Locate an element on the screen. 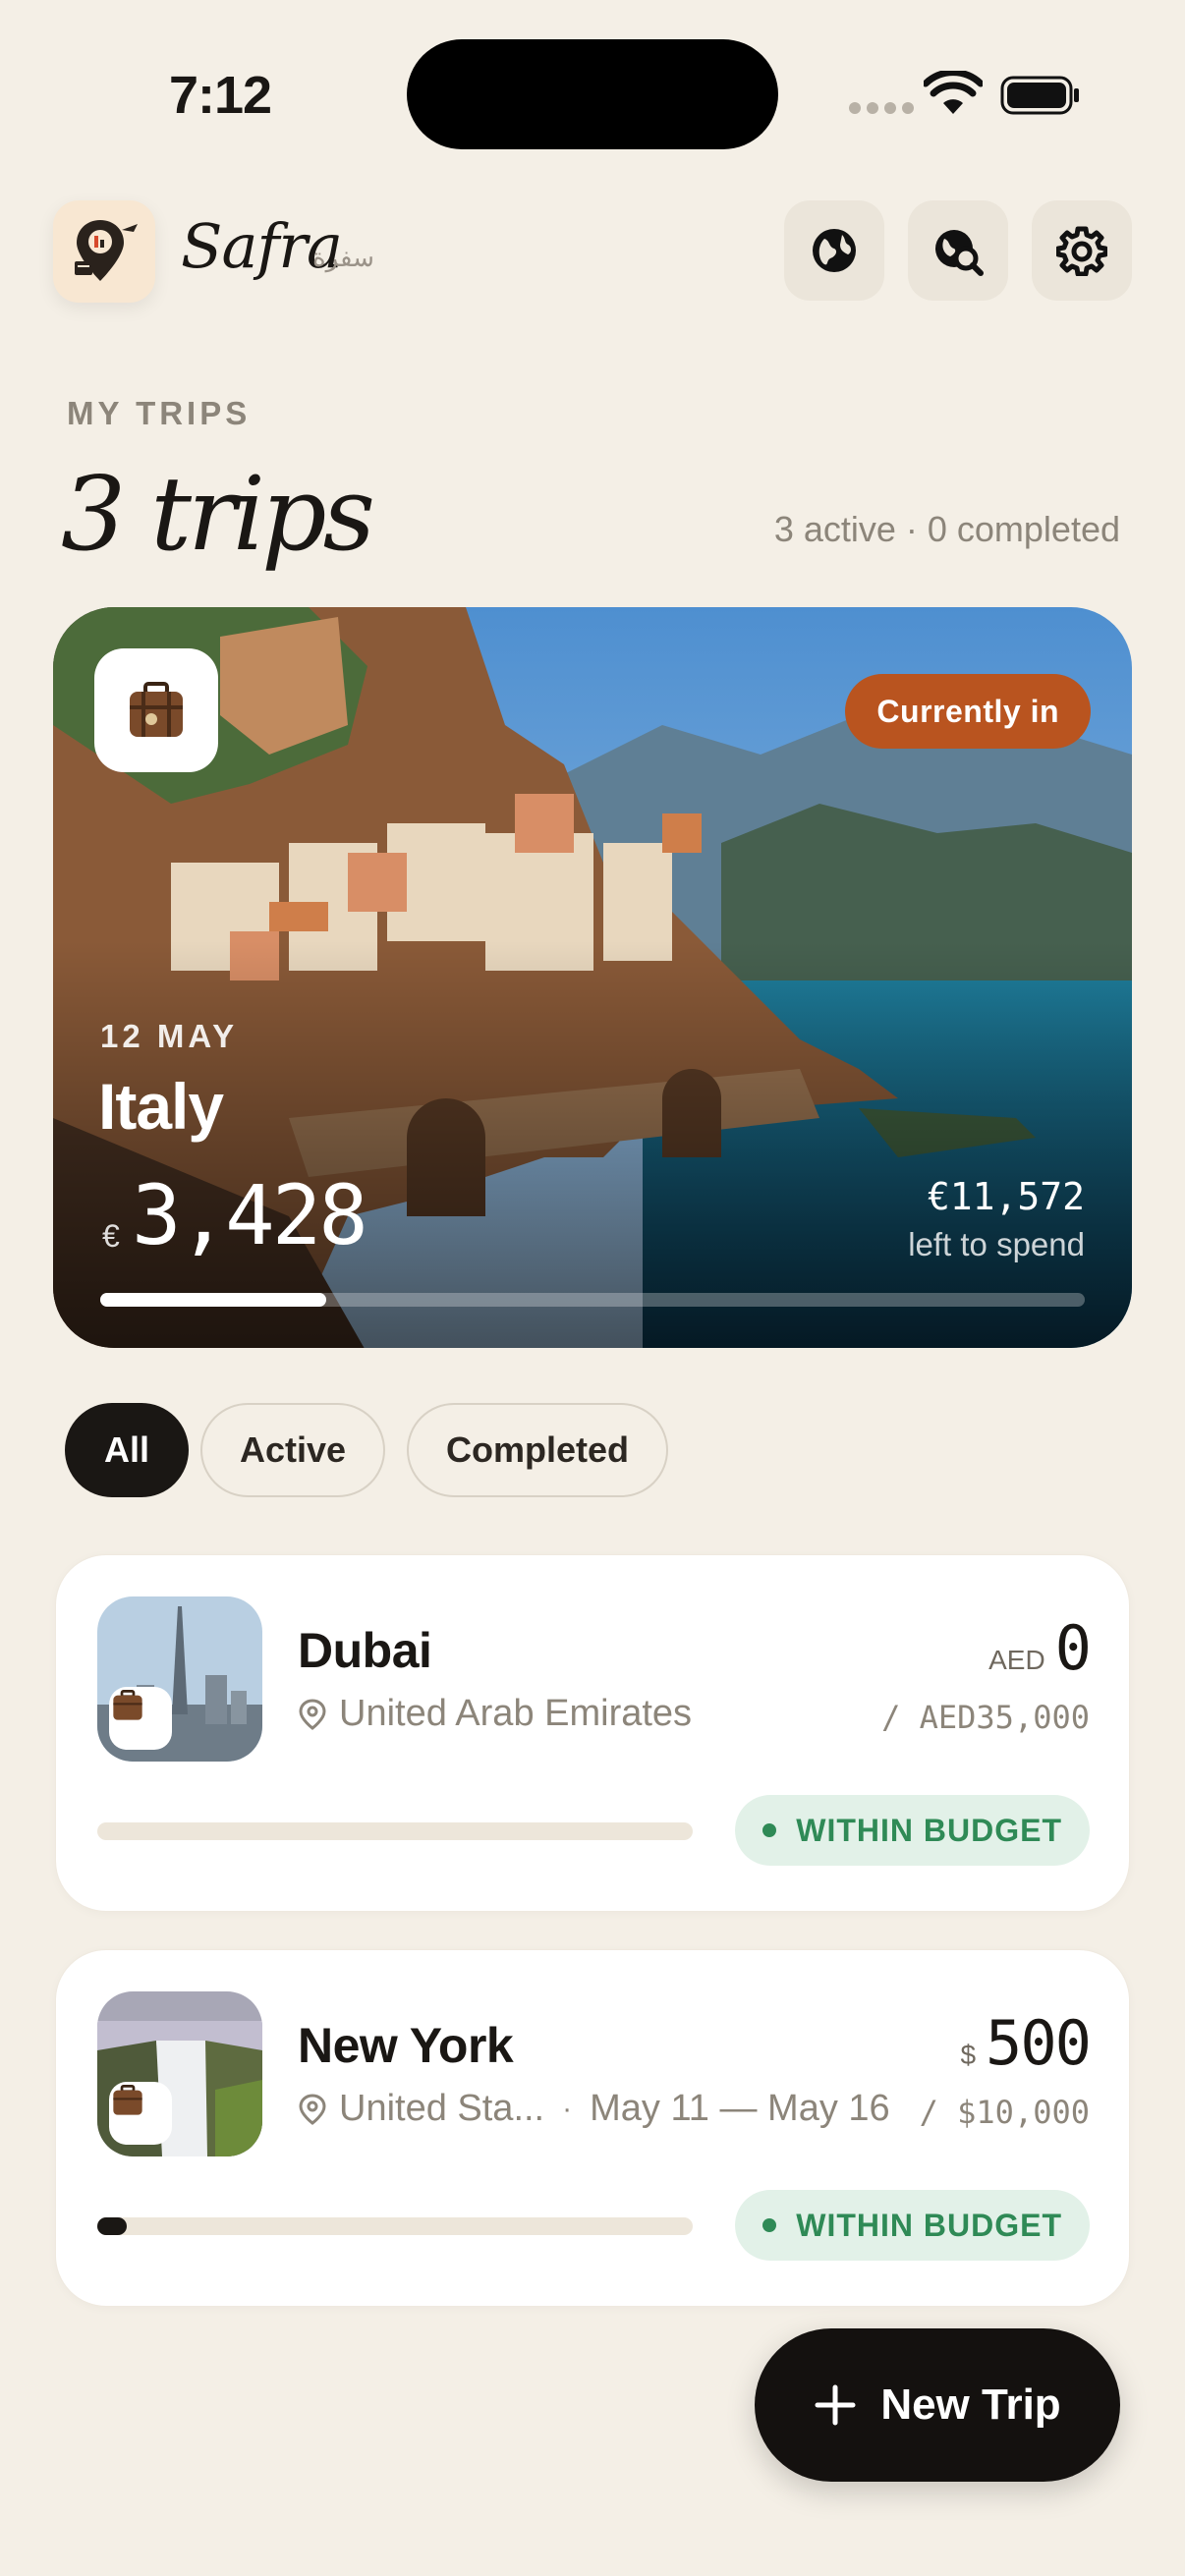 Image resolution: width=1185 pixels, height=2576 pixels. status-time: 7:12 is located at coordinates (221, 95).